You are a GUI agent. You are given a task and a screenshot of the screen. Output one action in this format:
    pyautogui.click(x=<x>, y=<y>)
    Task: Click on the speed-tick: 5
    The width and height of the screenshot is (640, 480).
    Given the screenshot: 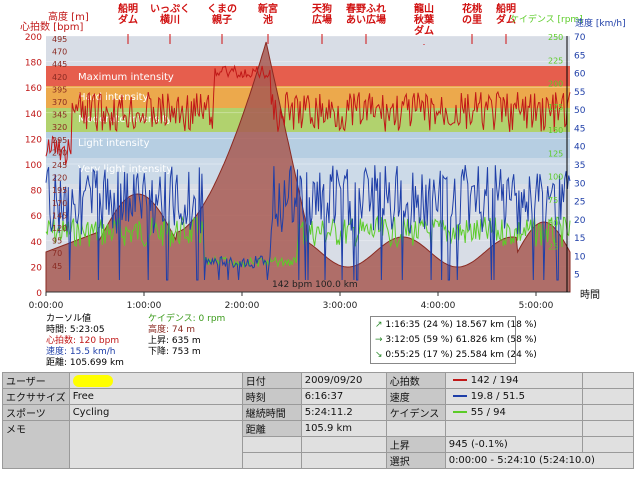 What is the action you would take?
    pyautogui.click(x=577, y=276)
    